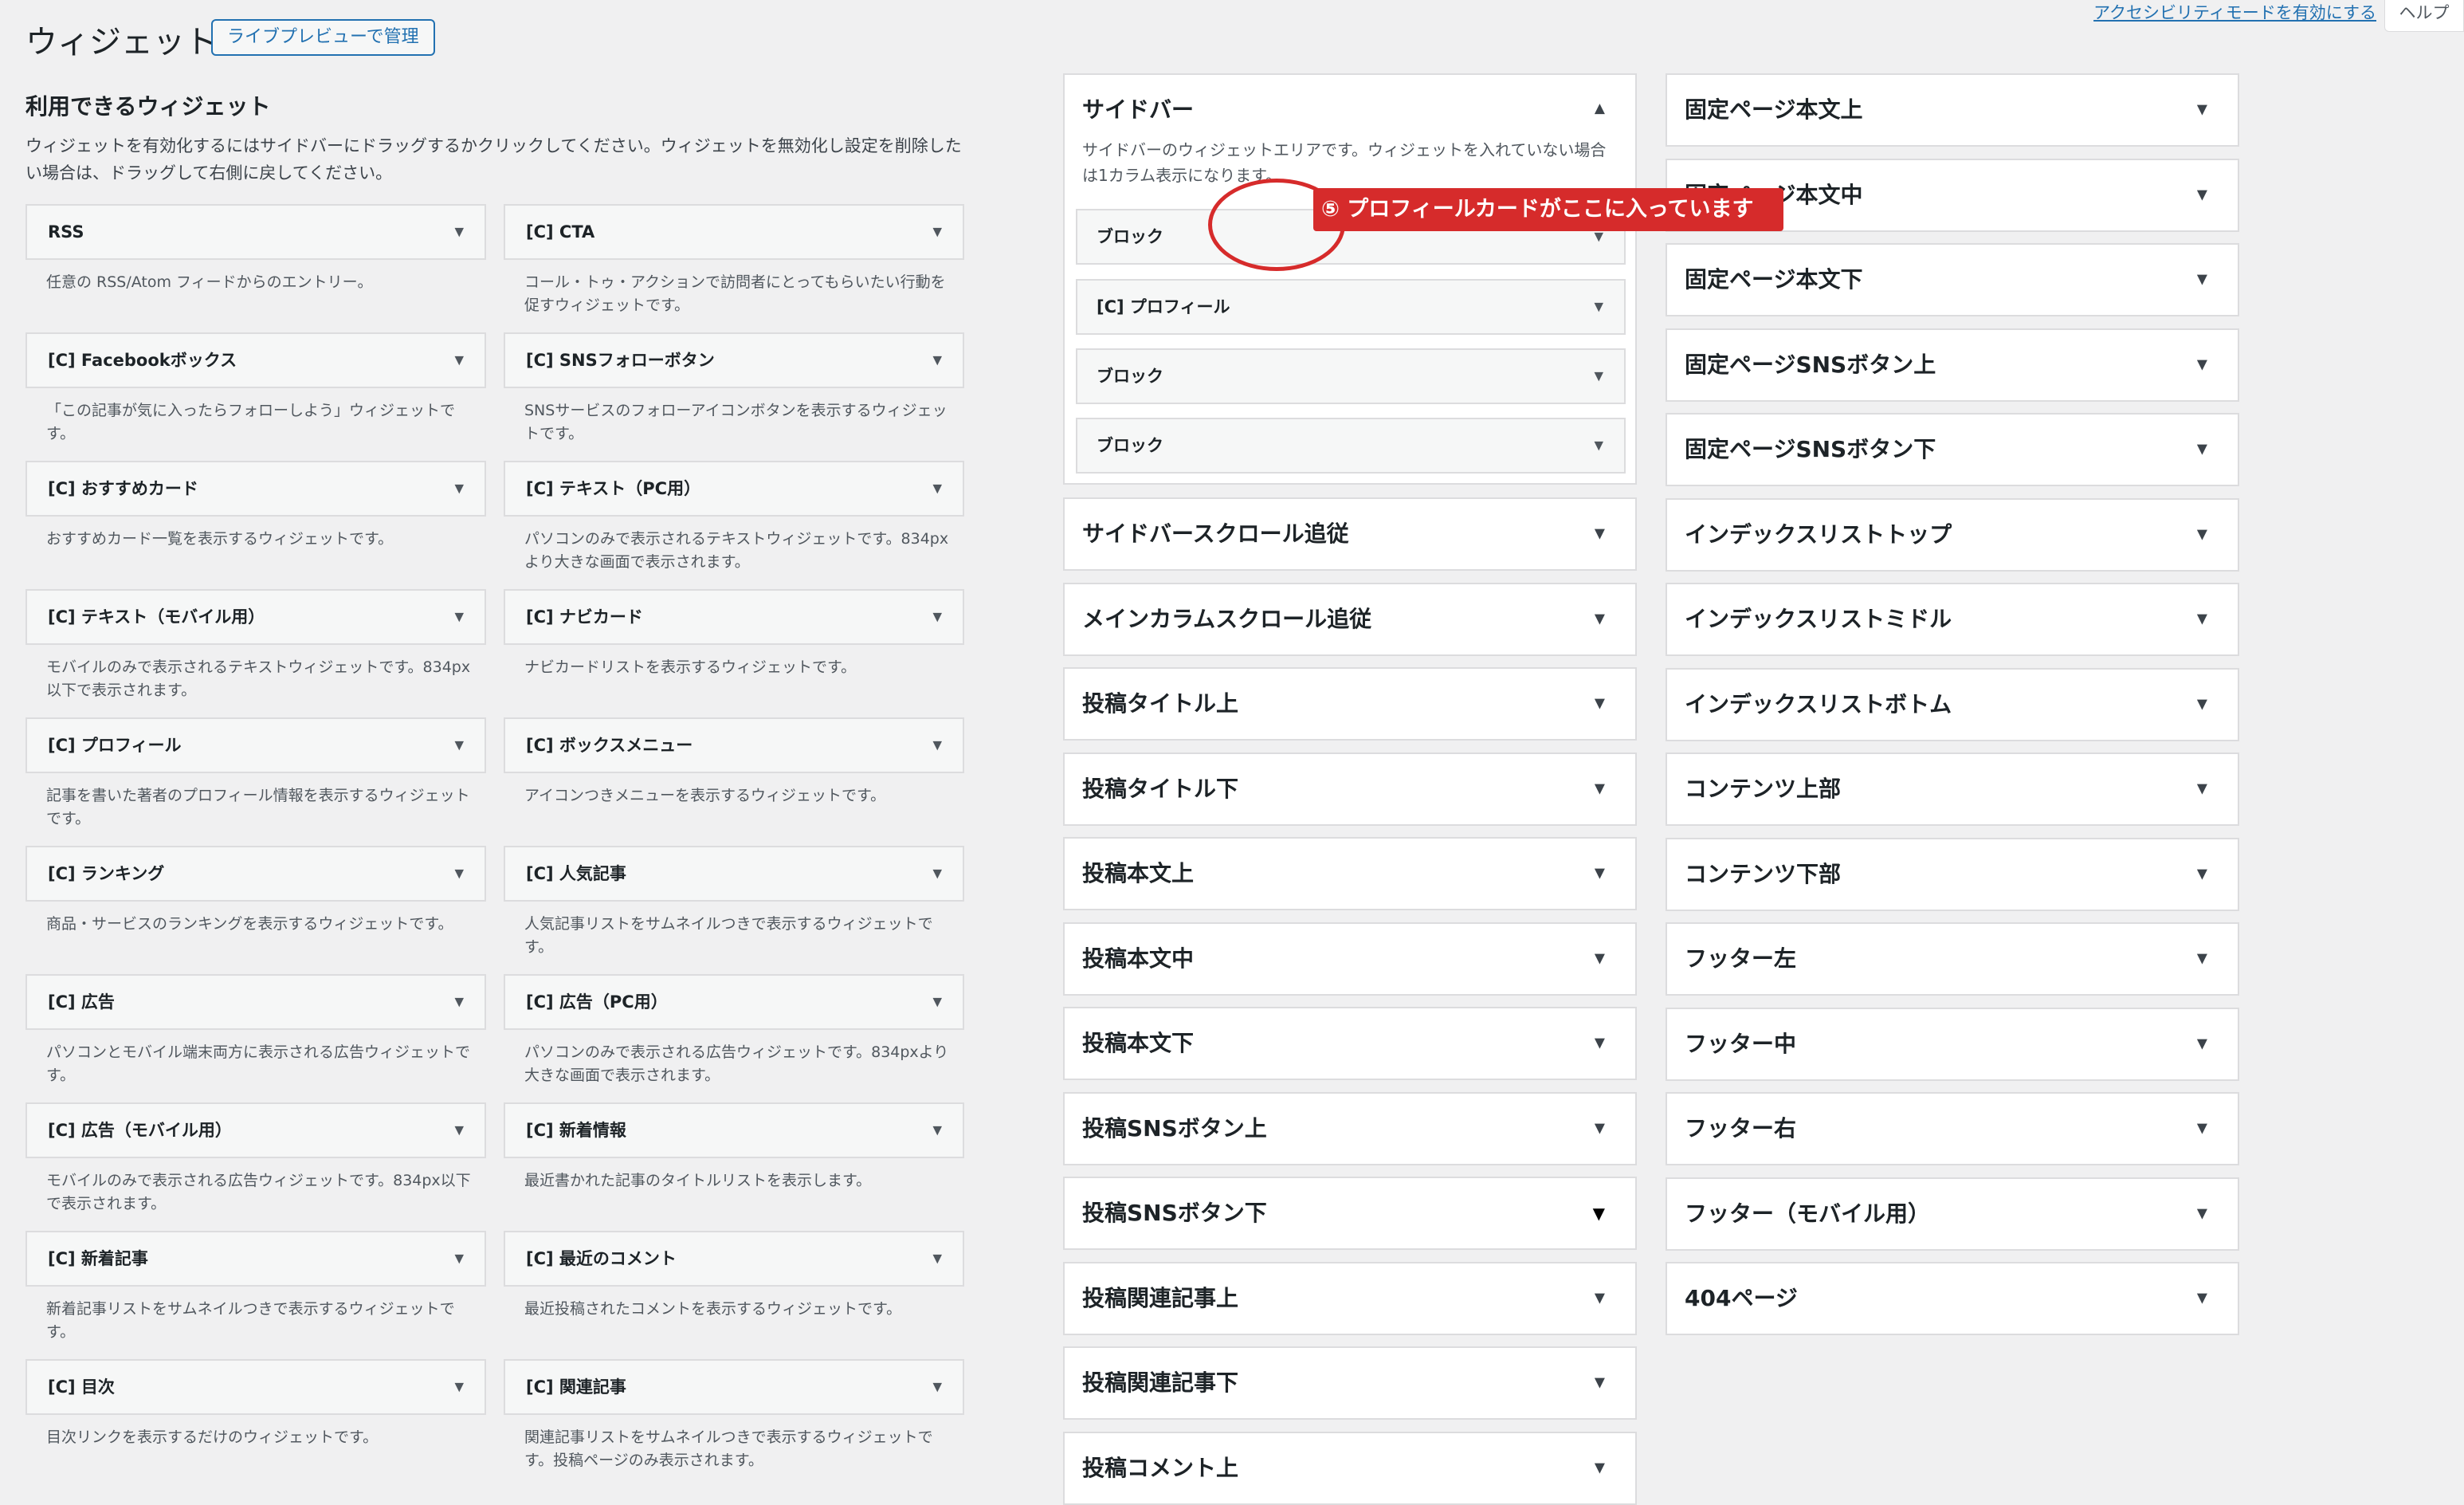  Describe the element at coordinates (256, 1387) in the screenshot. I see `available-widget: [C] 目次 ▼` at that location.